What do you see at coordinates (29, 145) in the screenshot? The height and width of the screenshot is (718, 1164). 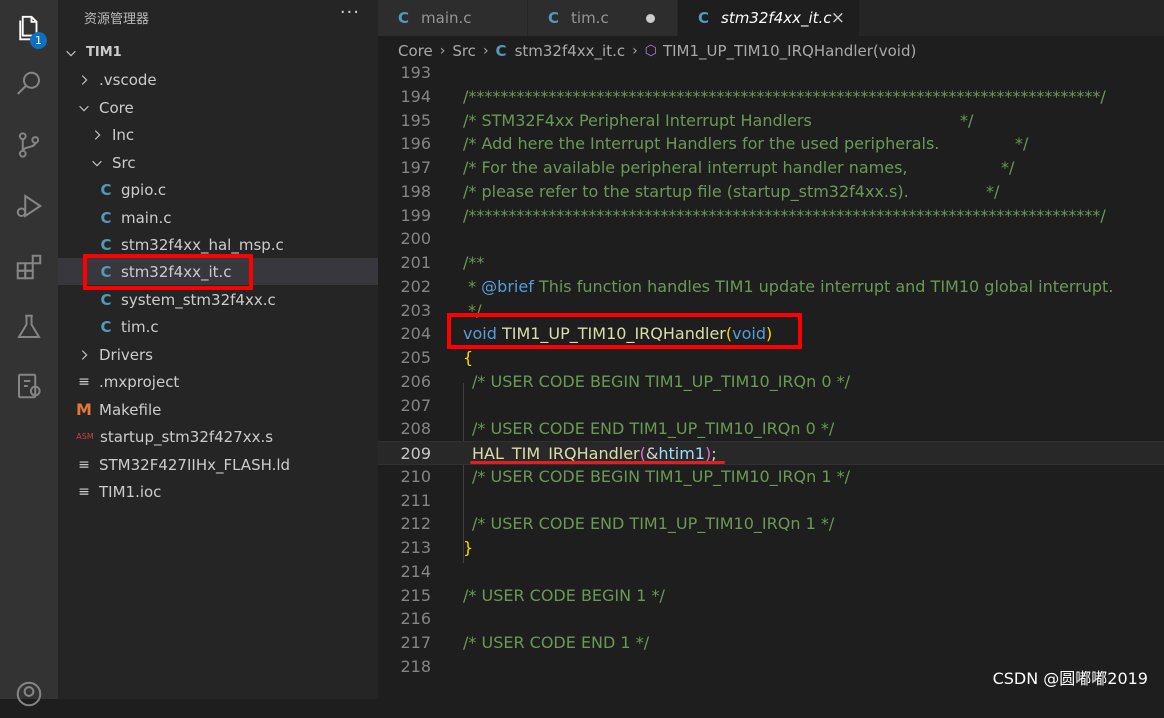 I see `source-control-icon` at bounding box center [29, 145].